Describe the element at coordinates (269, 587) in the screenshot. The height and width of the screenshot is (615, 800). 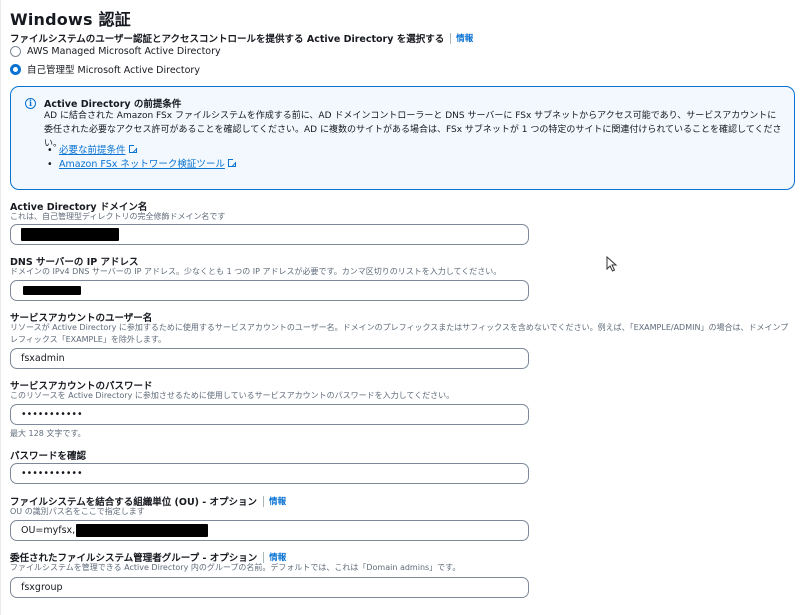
I see `admin-group-input: fsxgroup` at that location.